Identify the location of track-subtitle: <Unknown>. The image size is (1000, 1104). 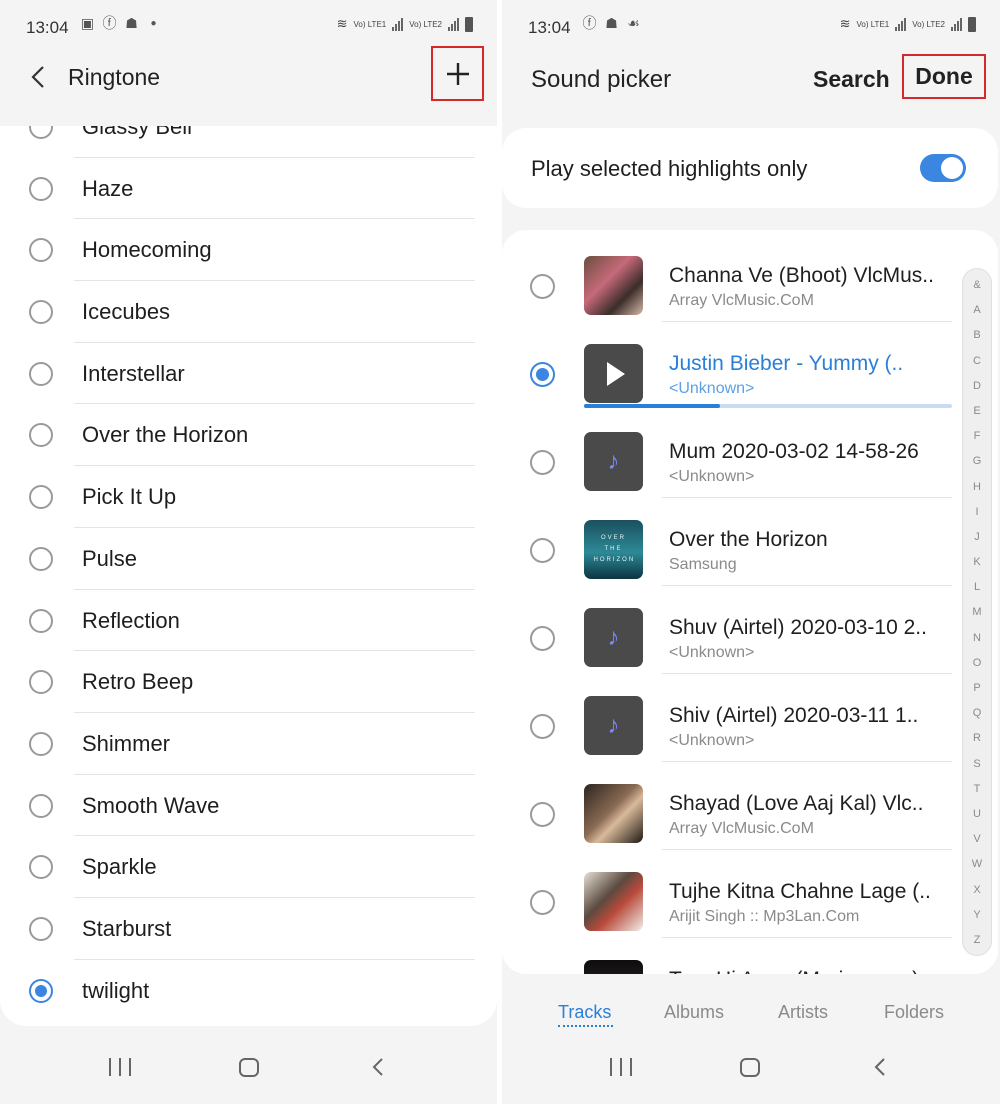
(712, 740).